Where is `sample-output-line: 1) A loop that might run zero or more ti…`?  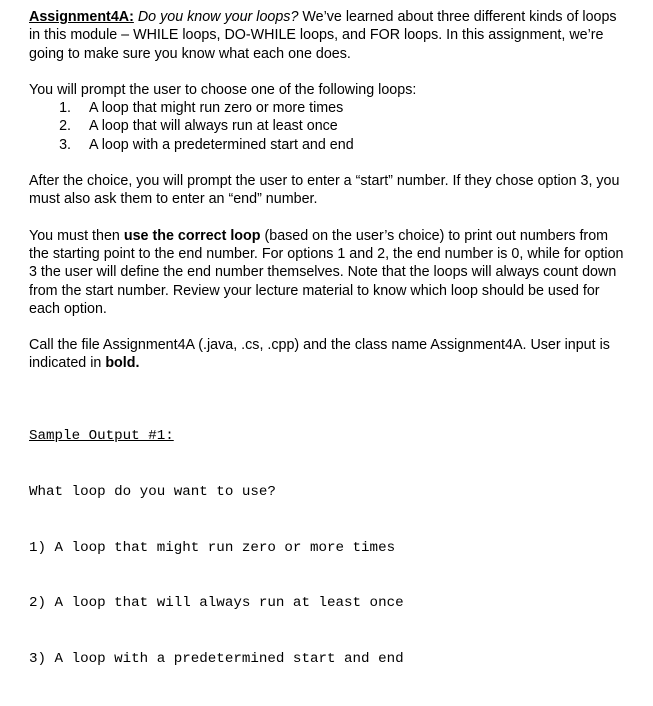 sample-output-line: 1) A loop that might run zero or more ti… is located at coordinates (212, 547).